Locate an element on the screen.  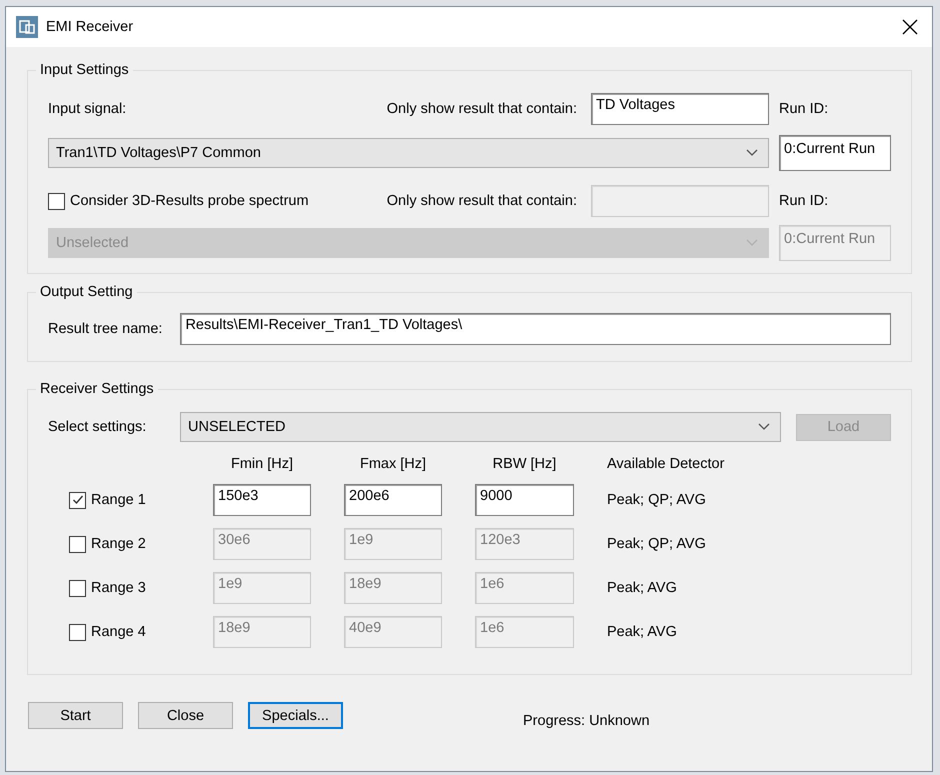
column-header: Fmax [Hz] is located at coordinates (393, 464).